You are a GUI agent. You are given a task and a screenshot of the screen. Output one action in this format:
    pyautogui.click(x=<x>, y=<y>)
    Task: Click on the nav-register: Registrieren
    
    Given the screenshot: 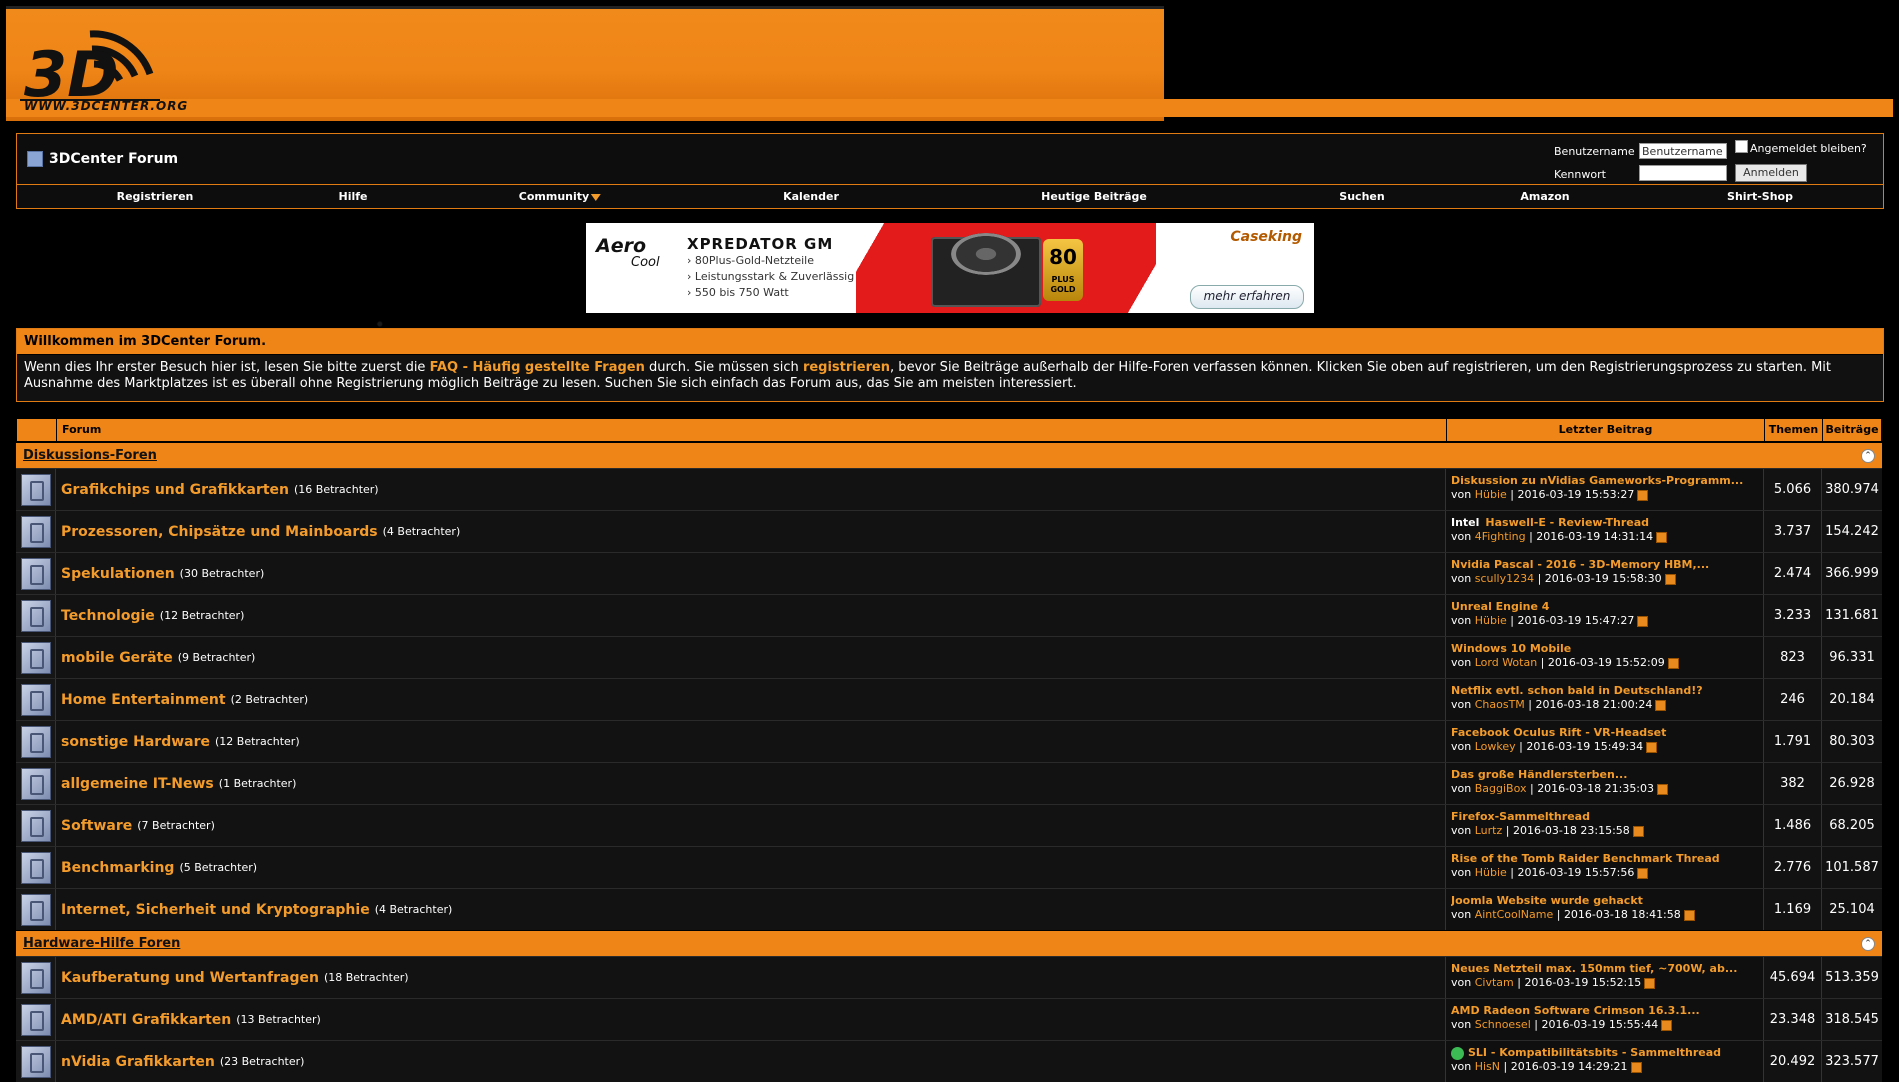 What is the action you would take?
    pyautogui.click(x=155, y=196)
    